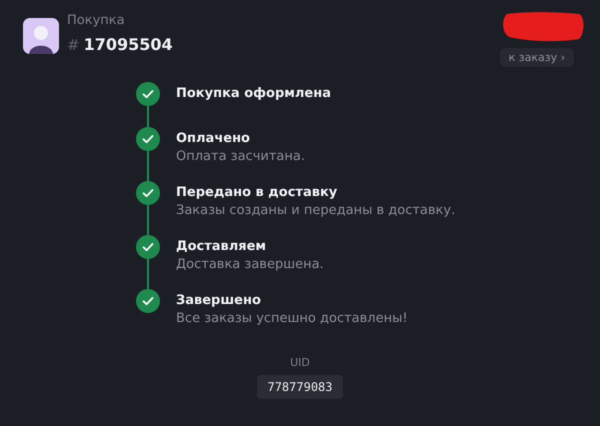  Describe the element at coordinates (300, 387) in the screenshot. I see `uid-value: 778779083` at that location.